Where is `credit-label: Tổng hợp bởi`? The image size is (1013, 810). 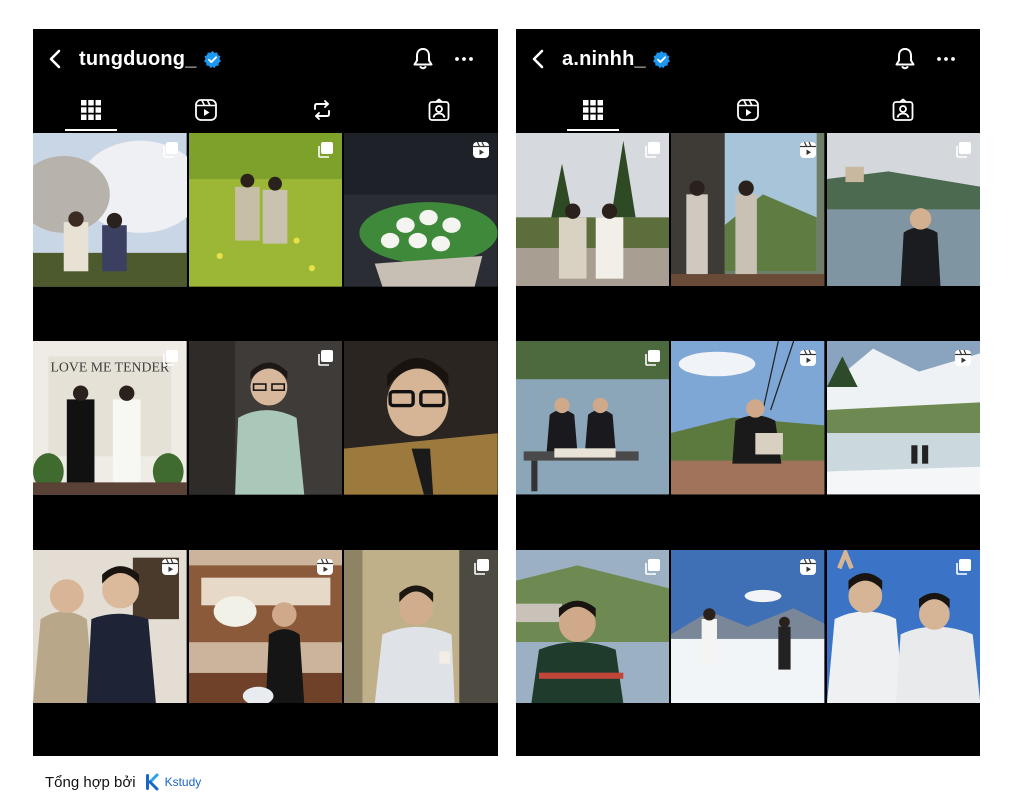
credit-label: Tổng hợp bởi is located at coordinates (90, 782).